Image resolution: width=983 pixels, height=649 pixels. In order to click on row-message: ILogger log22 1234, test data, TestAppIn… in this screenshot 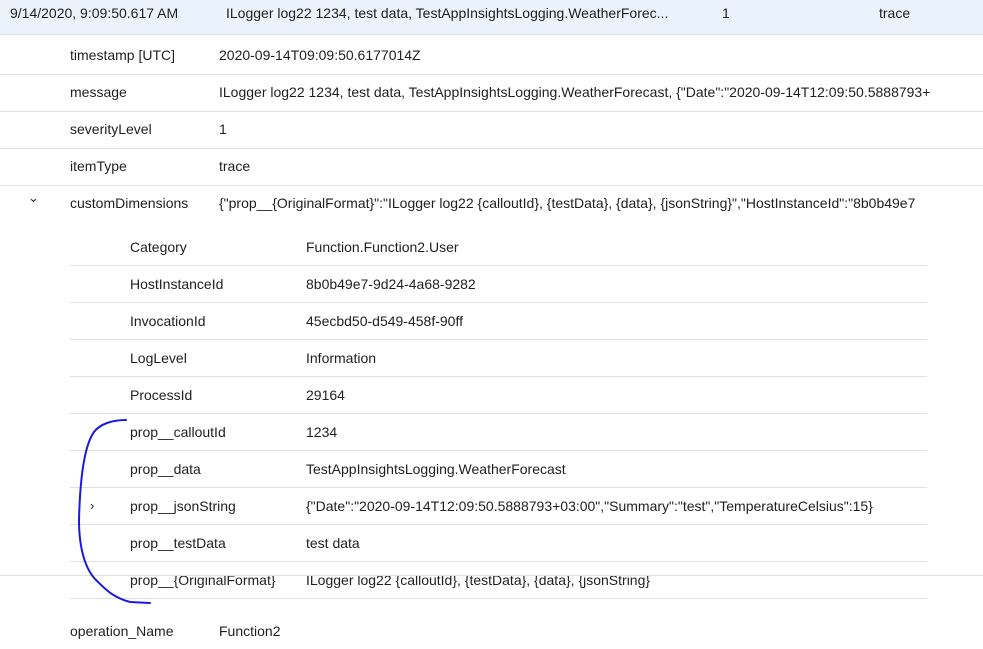, I will do `click(447, 13)`.